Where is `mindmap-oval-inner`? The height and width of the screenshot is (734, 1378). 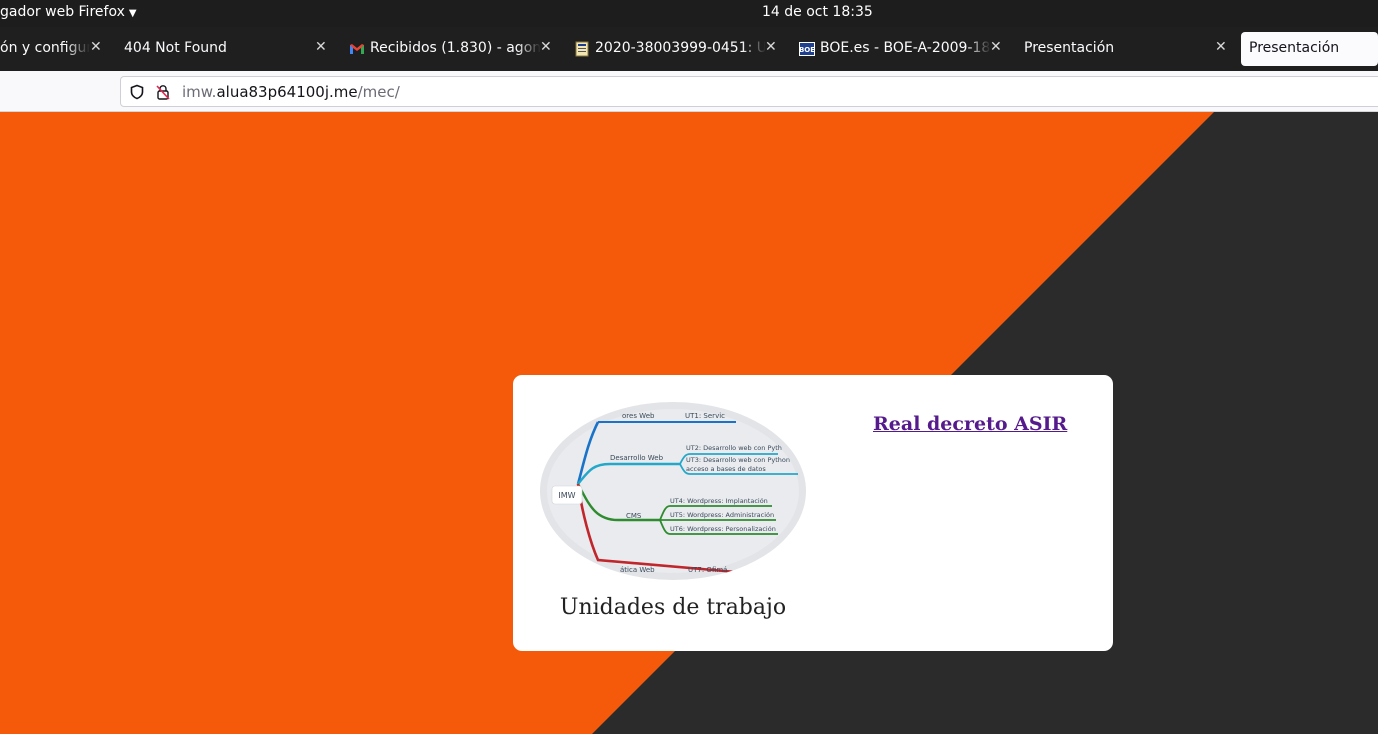
mindmap-oval-inner is located at coordinates (673, 491).